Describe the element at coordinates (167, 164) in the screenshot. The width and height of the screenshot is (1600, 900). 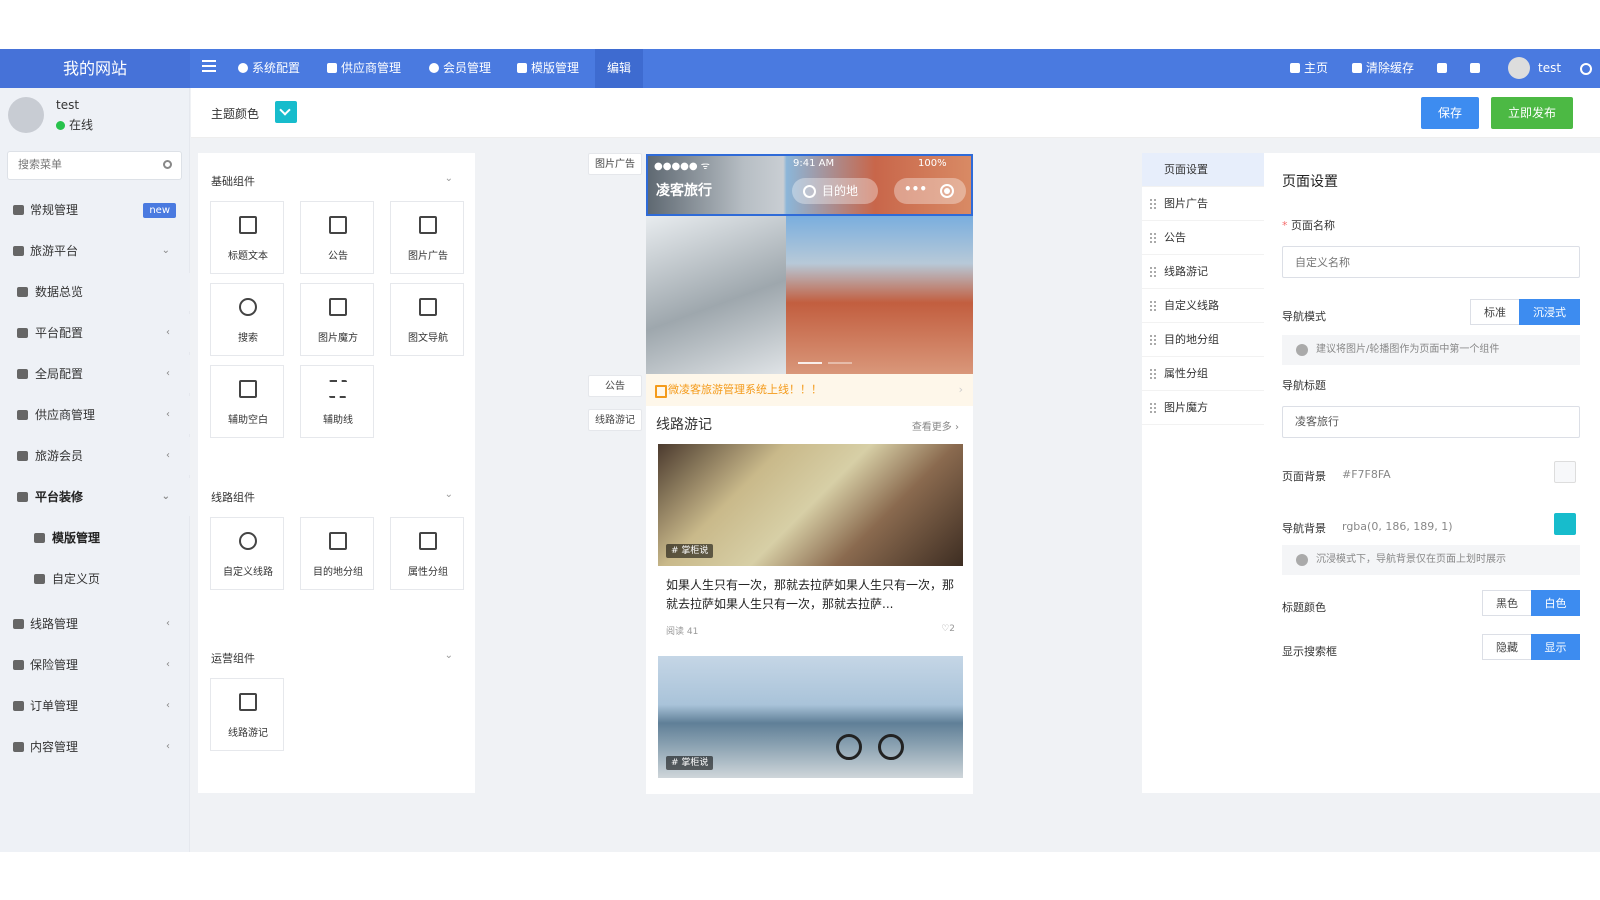
I see `search-icon` at that location.